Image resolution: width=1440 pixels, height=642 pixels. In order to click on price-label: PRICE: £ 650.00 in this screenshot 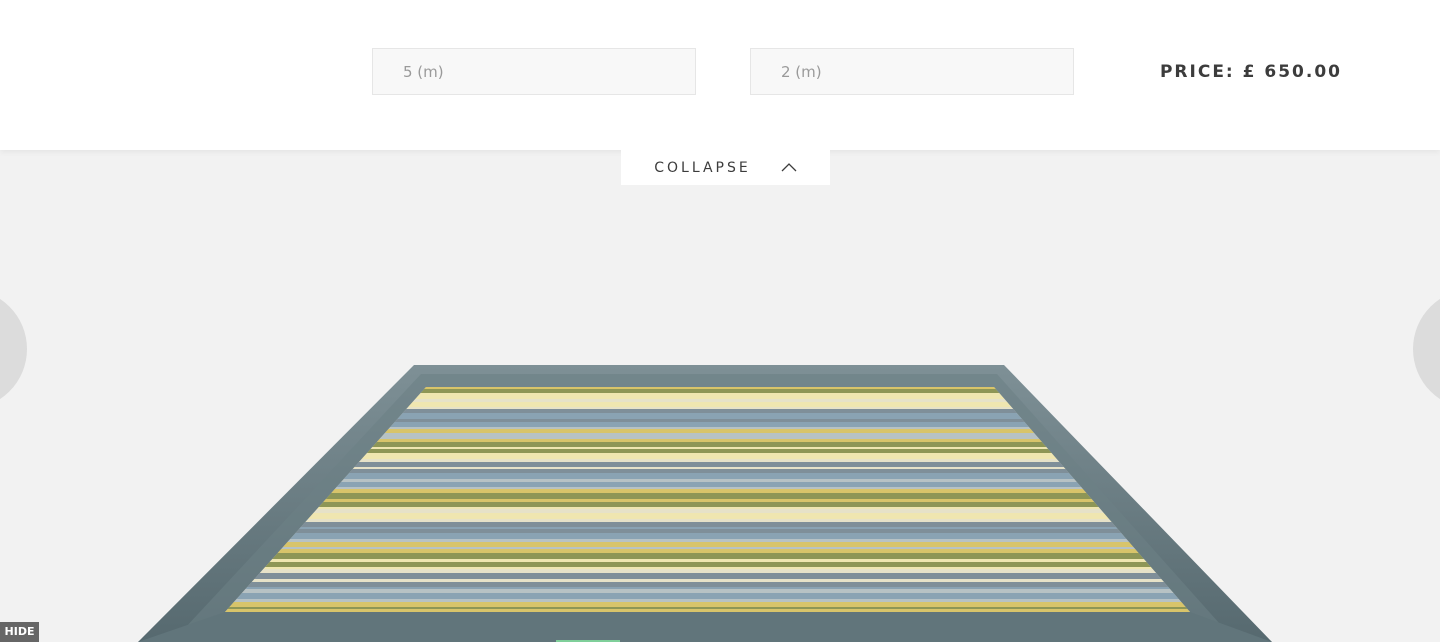, I will do `click(1250, 72)`.